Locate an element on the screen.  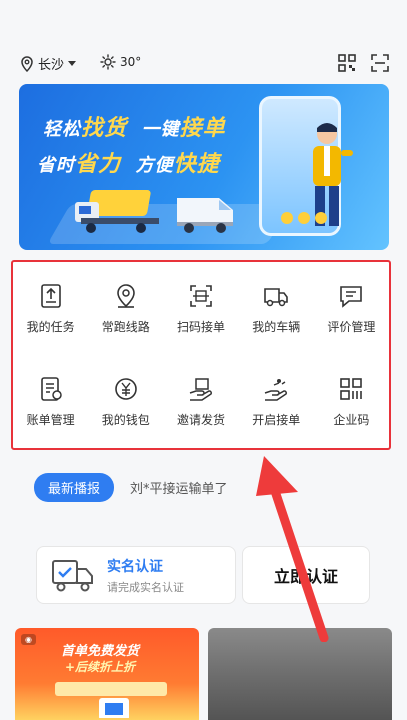
location-pin-icon is located at coordinates (27, 63).